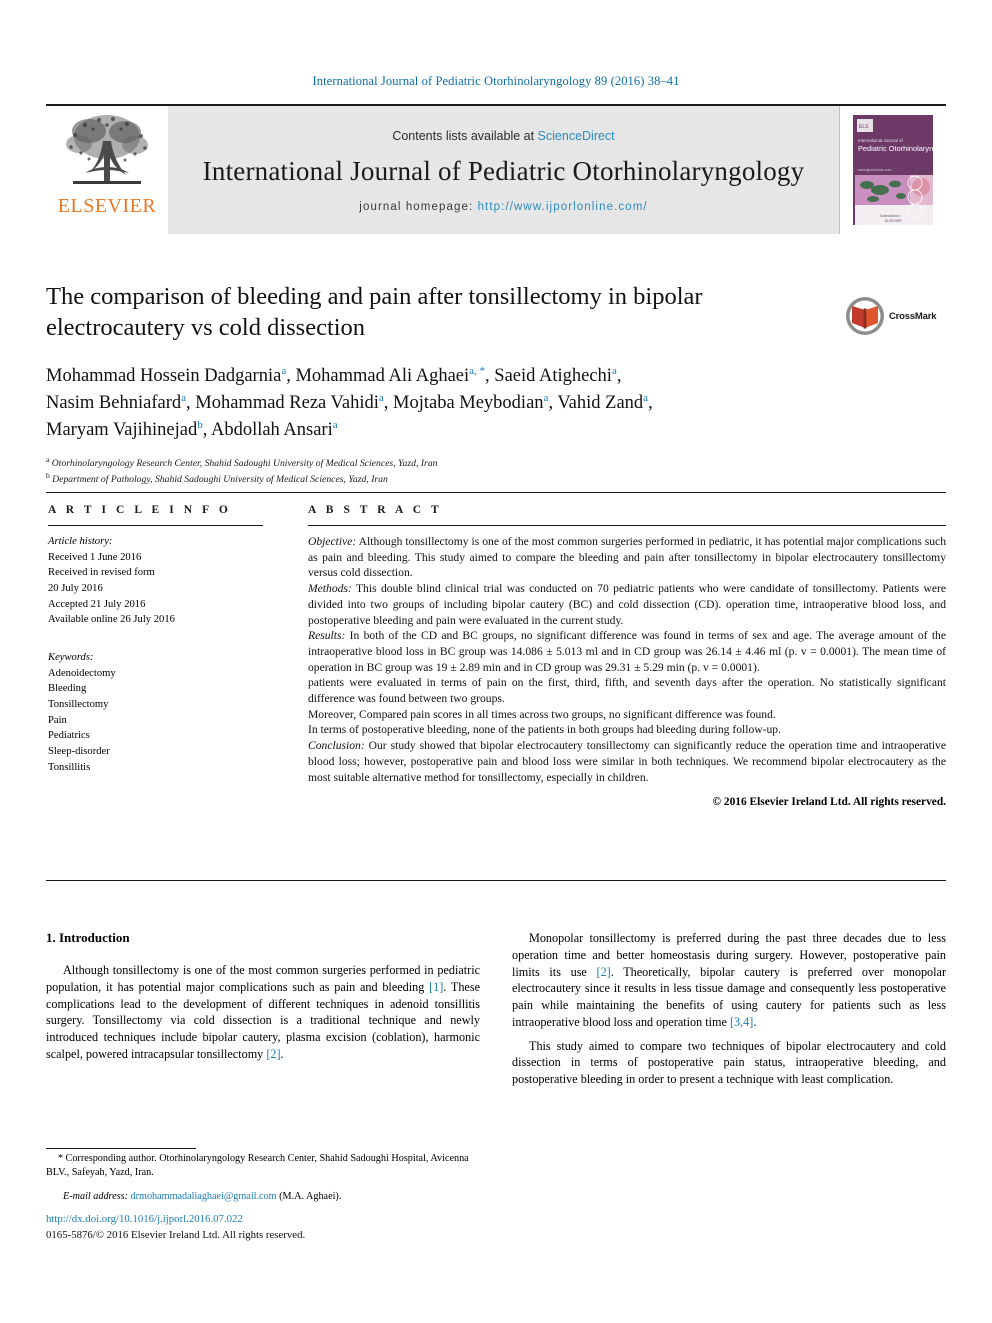 This screenshot has height=1323, width=992. I want to click on keyword-item: Adenoidectomy, so click(82, 673).